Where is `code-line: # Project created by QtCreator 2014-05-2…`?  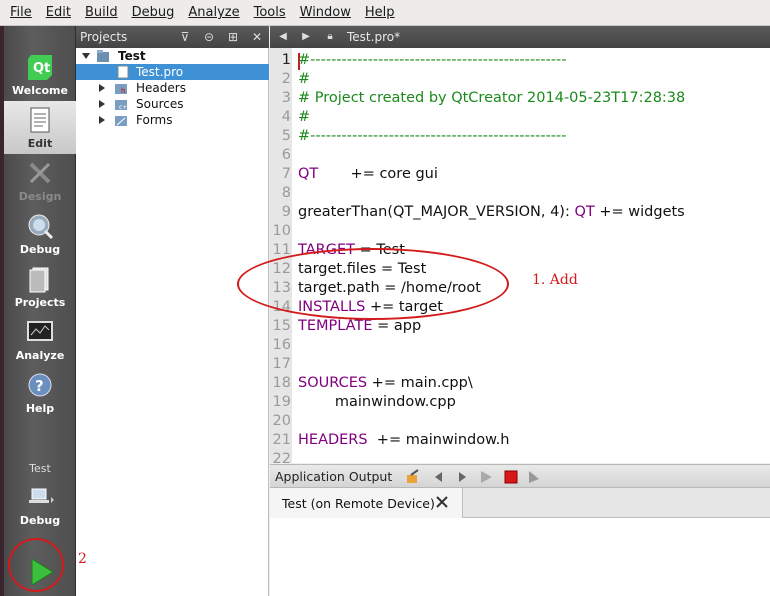
code-line: # Project created by QtCreator 2014-05-2… is located at coordinates (492, 98).